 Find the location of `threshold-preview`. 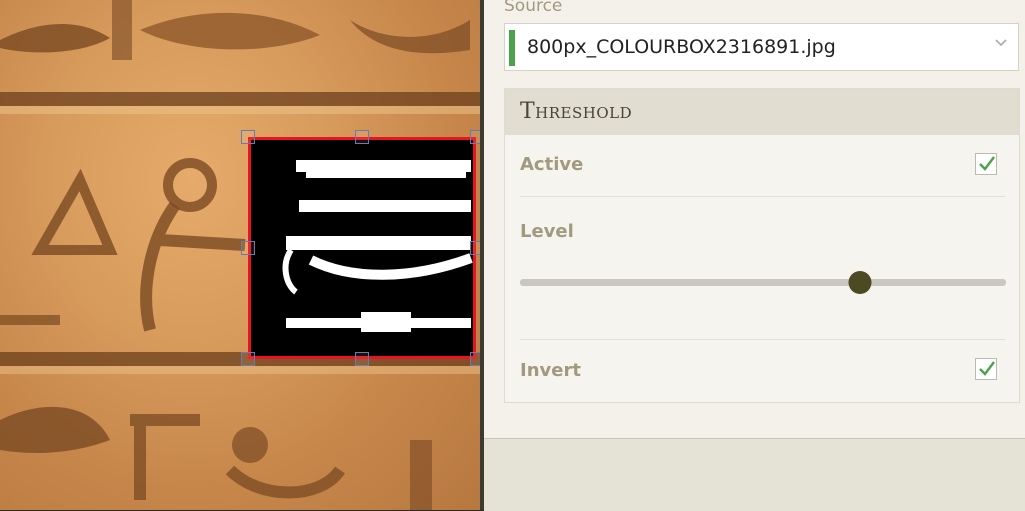

threshold-preview is located at coordinates (377, 246).